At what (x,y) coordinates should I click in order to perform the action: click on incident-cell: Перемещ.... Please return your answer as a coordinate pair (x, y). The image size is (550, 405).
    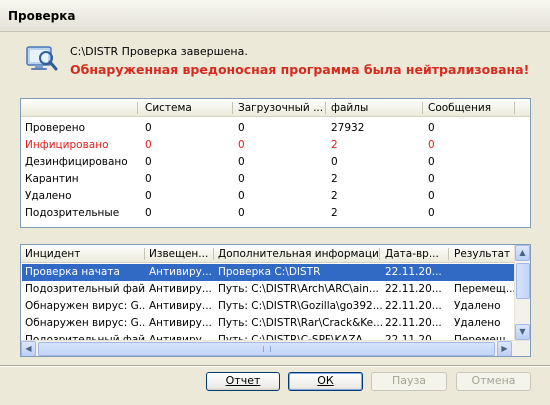
    Looking at the image, I should click on (484, 289).